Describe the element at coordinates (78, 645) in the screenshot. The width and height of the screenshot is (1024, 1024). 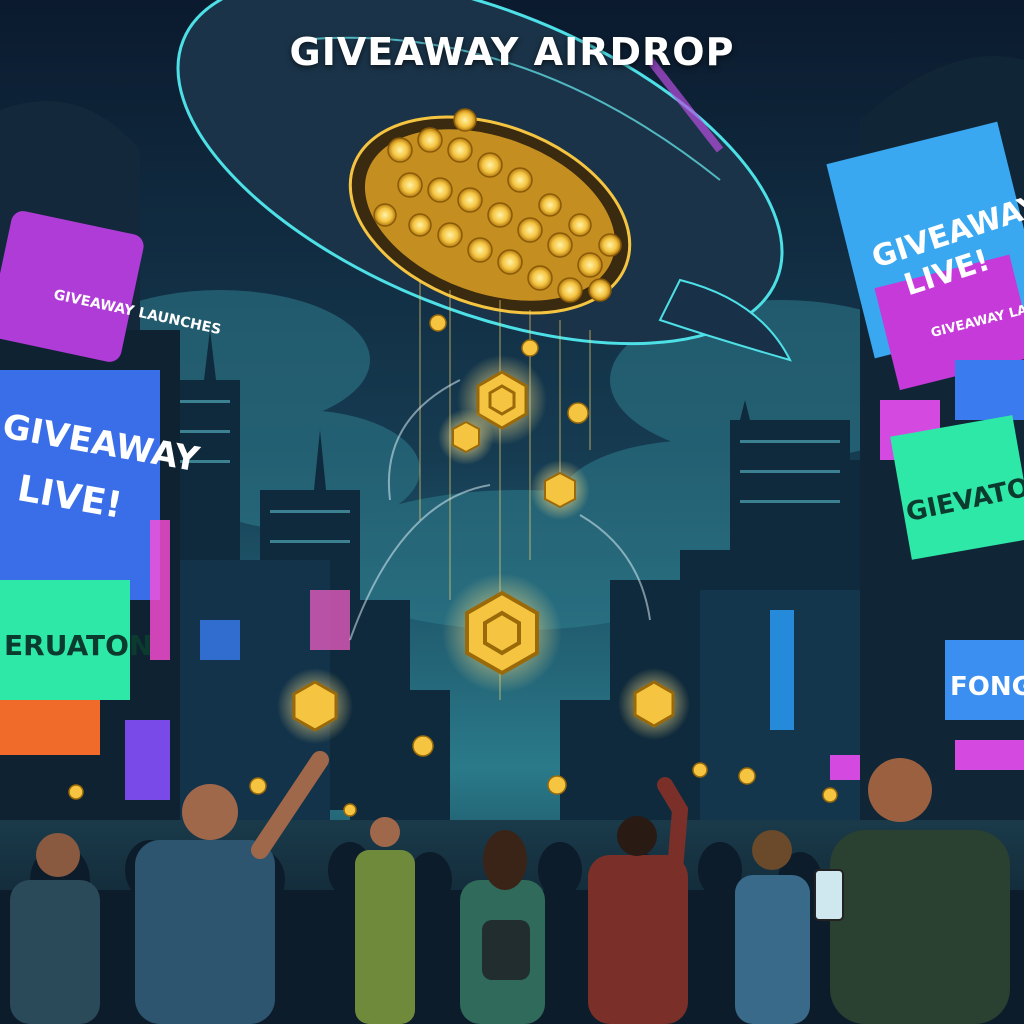
I see `sign-left-green: ERUATON` at that location.